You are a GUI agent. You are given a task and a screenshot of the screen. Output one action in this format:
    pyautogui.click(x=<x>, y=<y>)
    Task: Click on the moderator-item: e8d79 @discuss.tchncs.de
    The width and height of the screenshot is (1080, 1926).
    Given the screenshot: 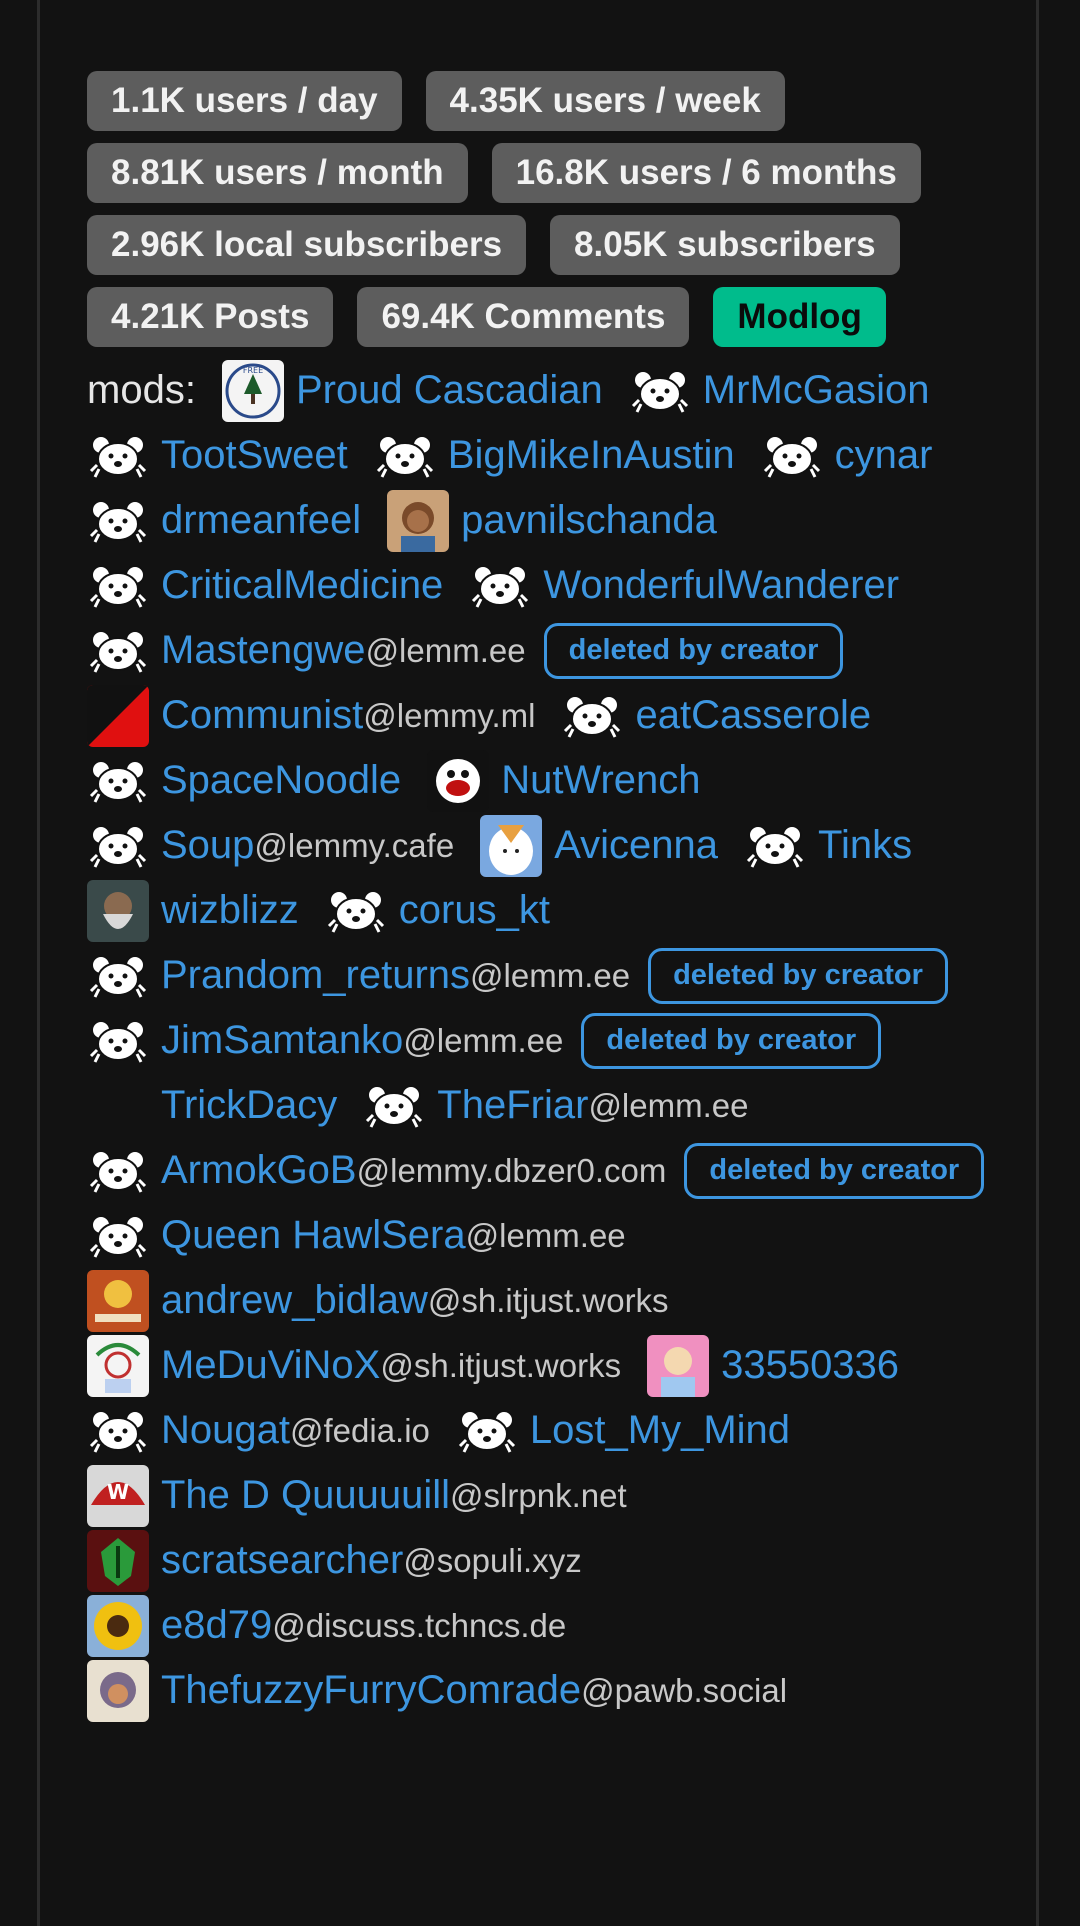 What is the action you would take?
    pyautogui.click(x=326, y=1625)
    